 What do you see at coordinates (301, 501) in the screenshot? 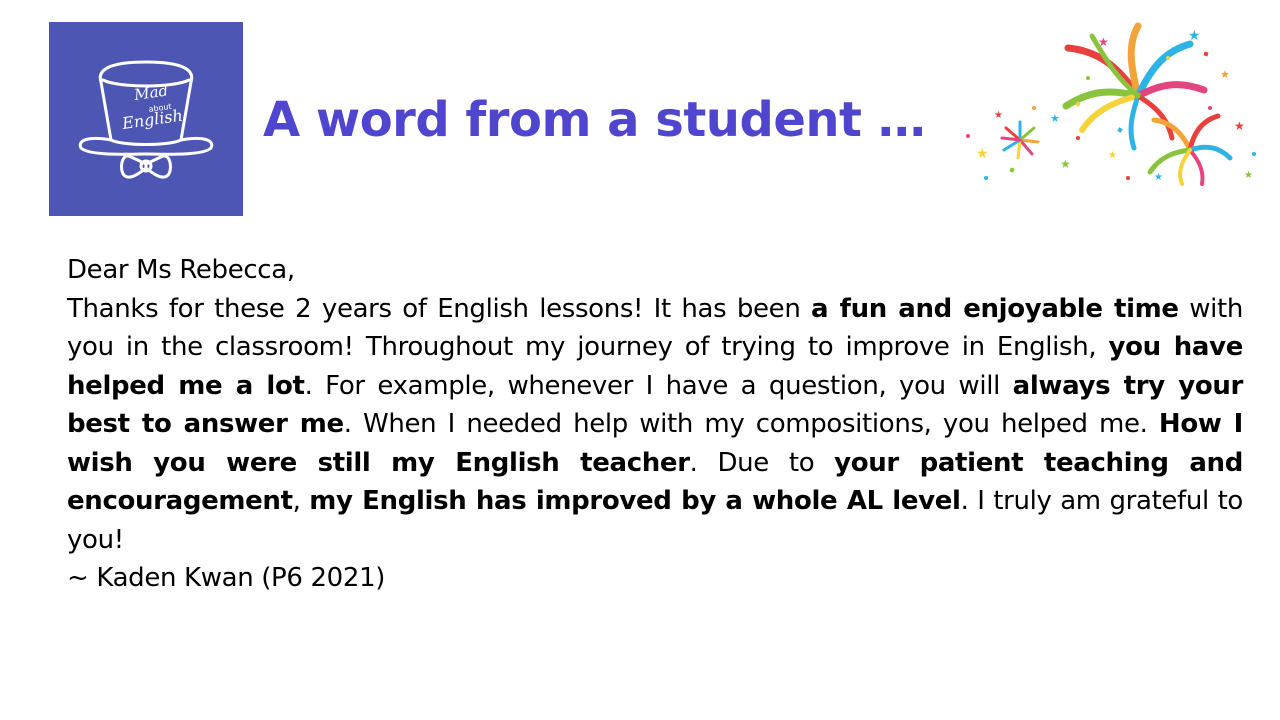
I see `letter-text: ,` at bounding box center [301, 501].